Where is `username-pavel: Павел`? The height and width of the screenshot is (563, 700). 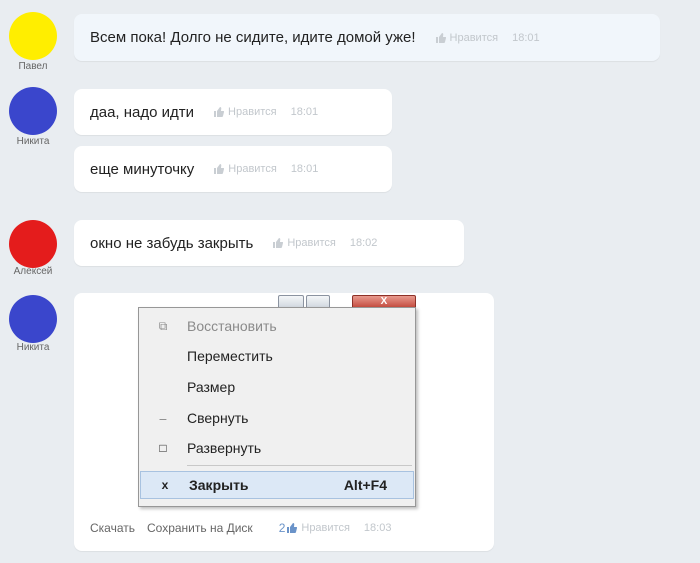
username-pavel: Павел is located at coordinates (33, 66).